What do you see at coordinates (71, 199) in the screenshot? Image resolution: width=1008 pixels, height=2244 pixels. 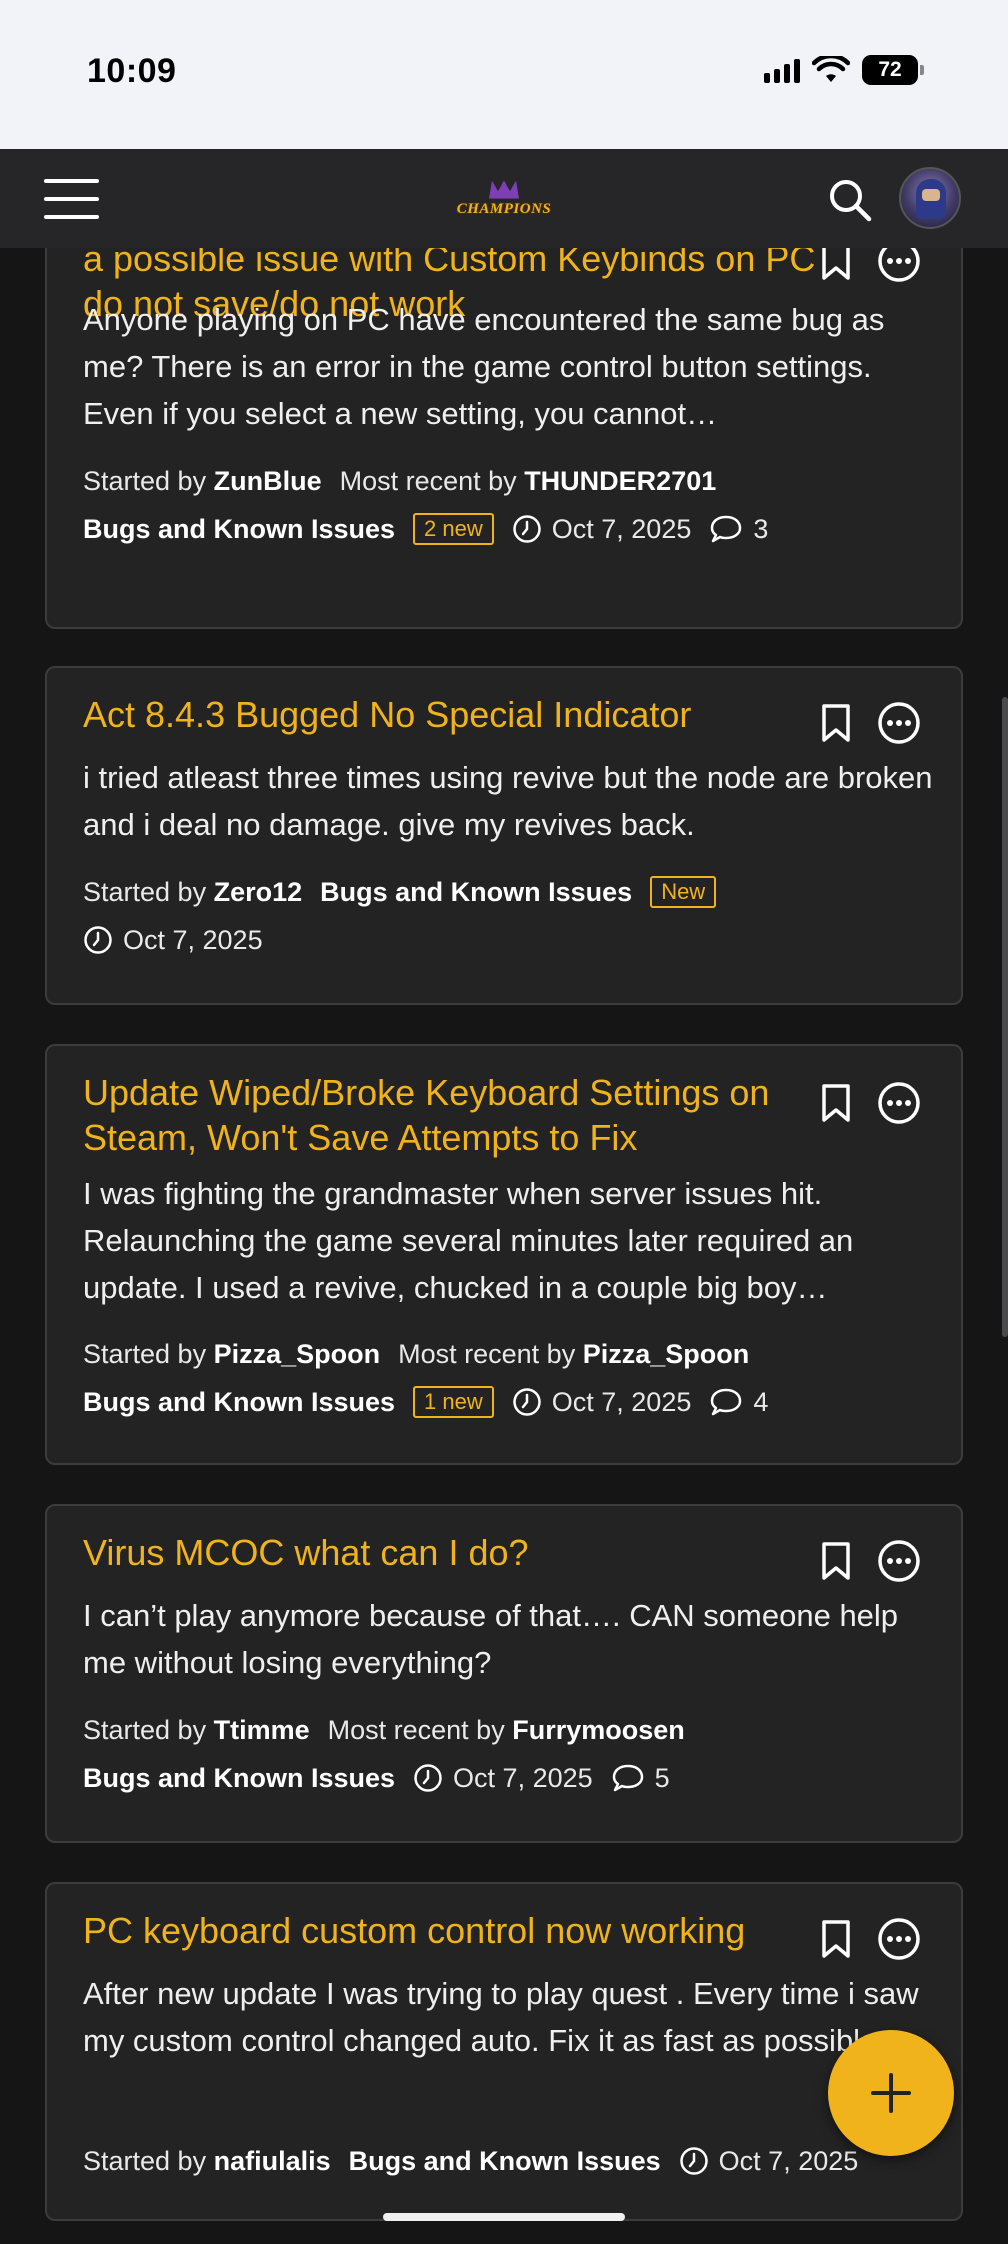 I see `menu-icon` at bounding box center [71, 199].